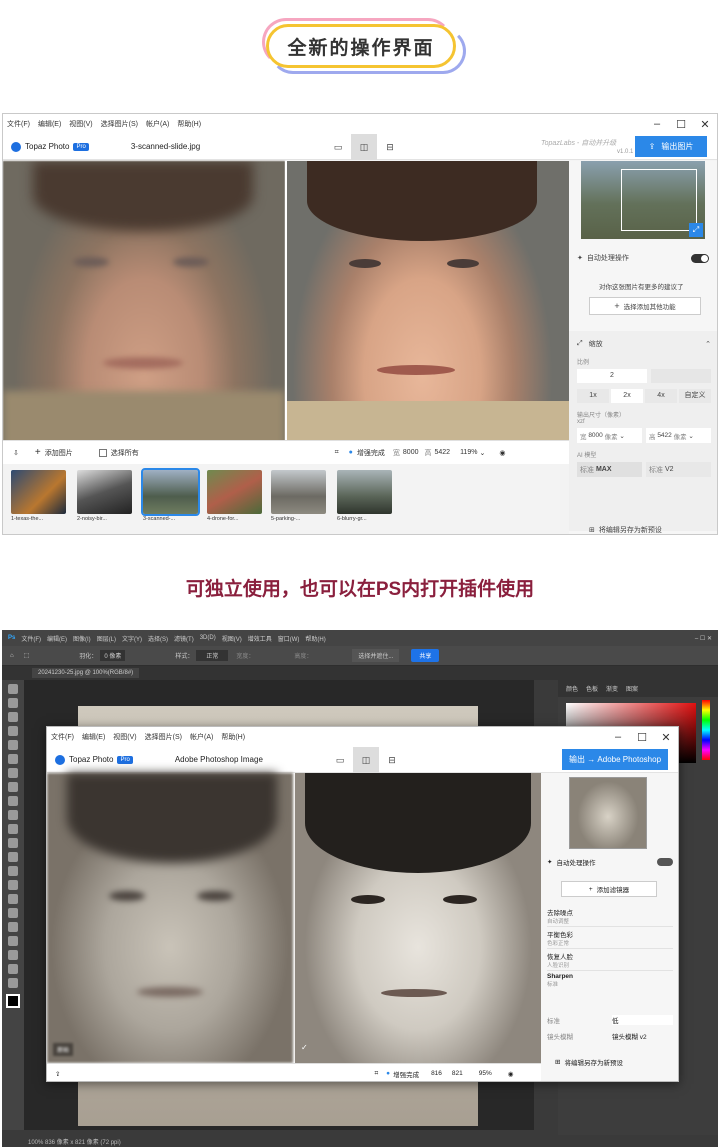 Image resolution: width=720 pixels, height=1147 pixels. Describe the element at coordinates (695, 396) in the screenshot. I see `scale-custom: 自定义` at that location.